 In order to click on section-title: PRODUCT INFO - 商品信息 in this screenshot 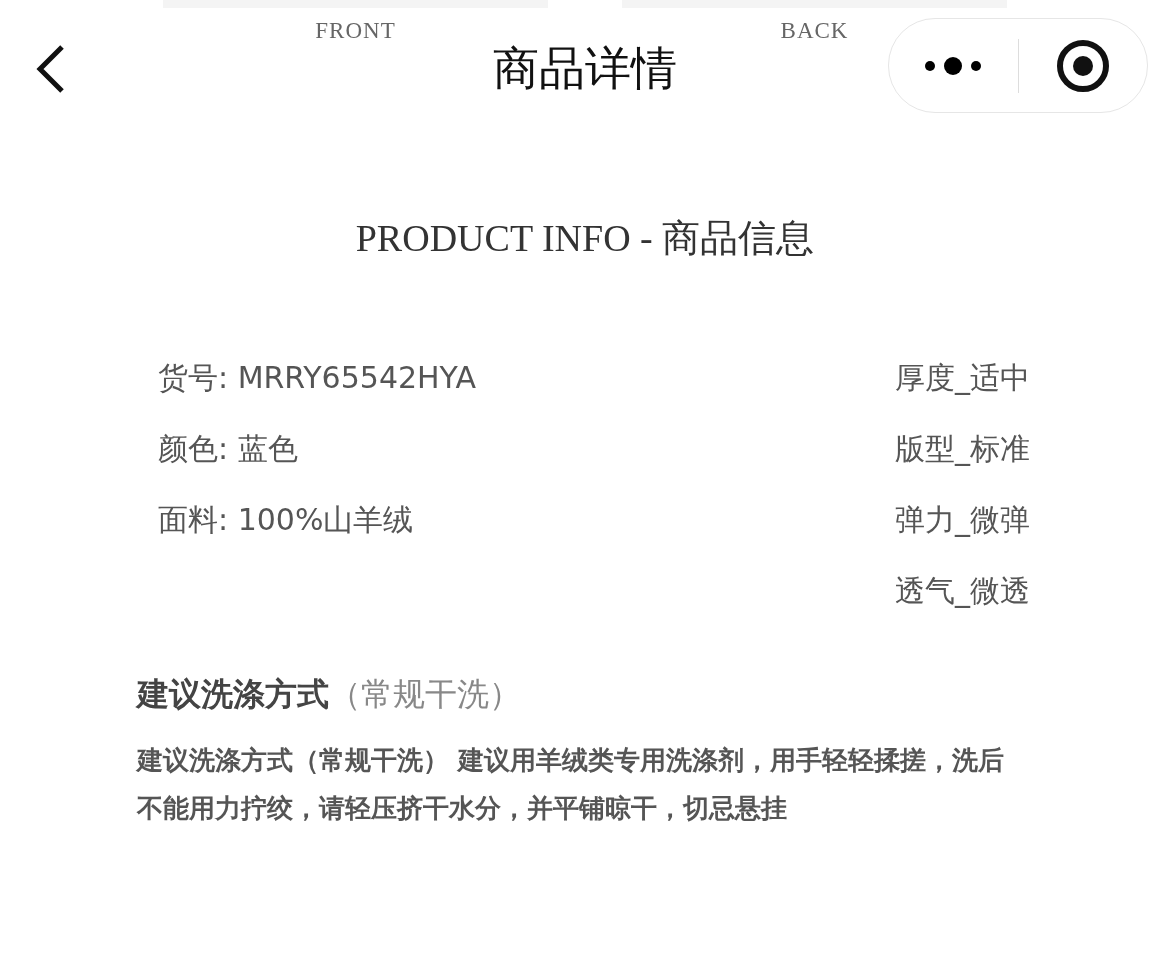, I will do `click(585, 238)`.